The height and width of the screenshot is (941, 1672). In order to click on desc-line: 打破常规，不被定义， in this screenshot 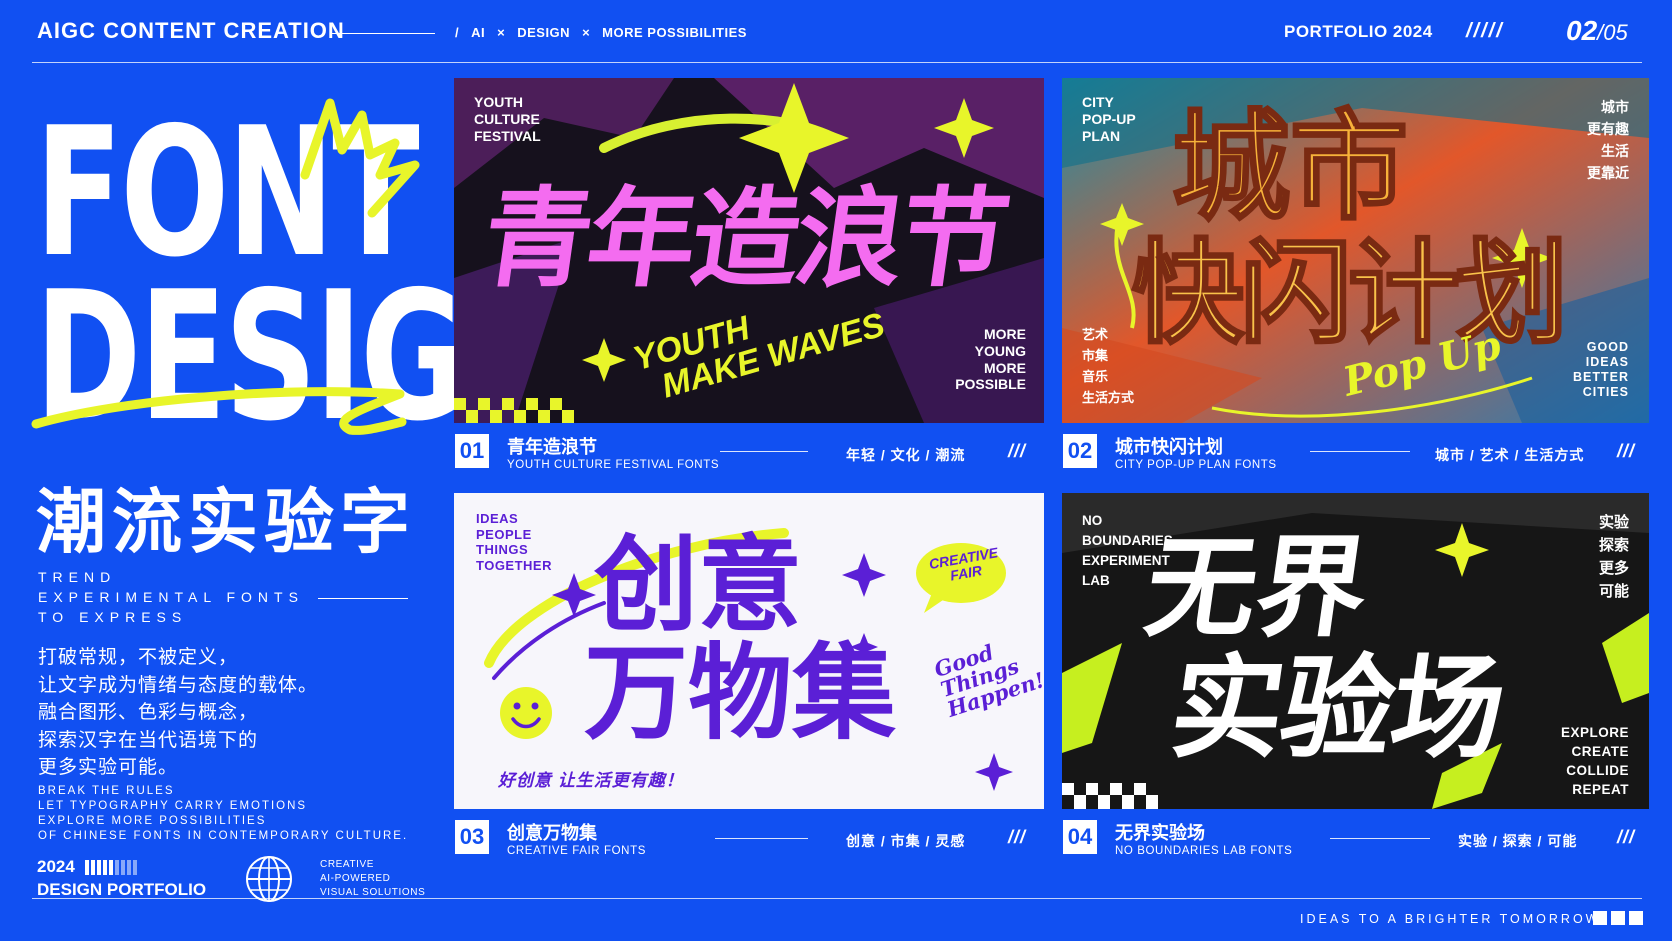, I will do `click(138, 657)`.